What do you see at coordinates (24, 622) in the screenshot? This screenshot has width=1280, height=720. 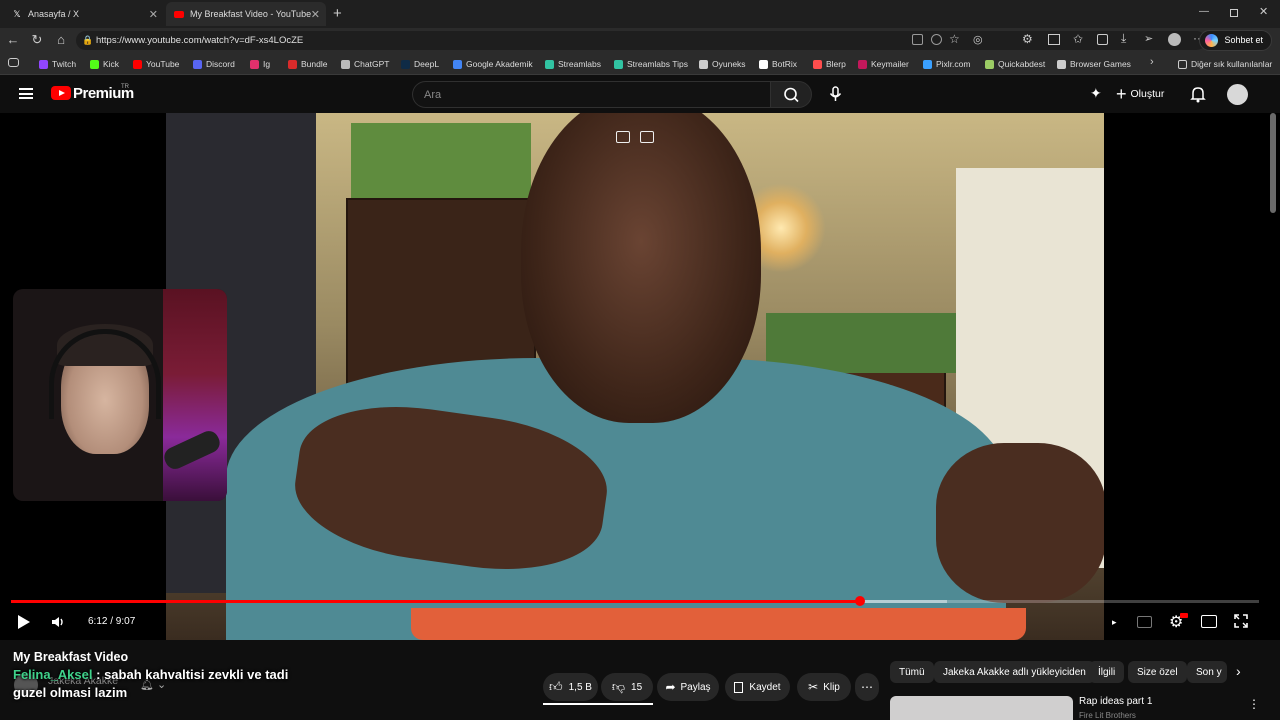 I see `play-icon` at bounding box center [24, 622].